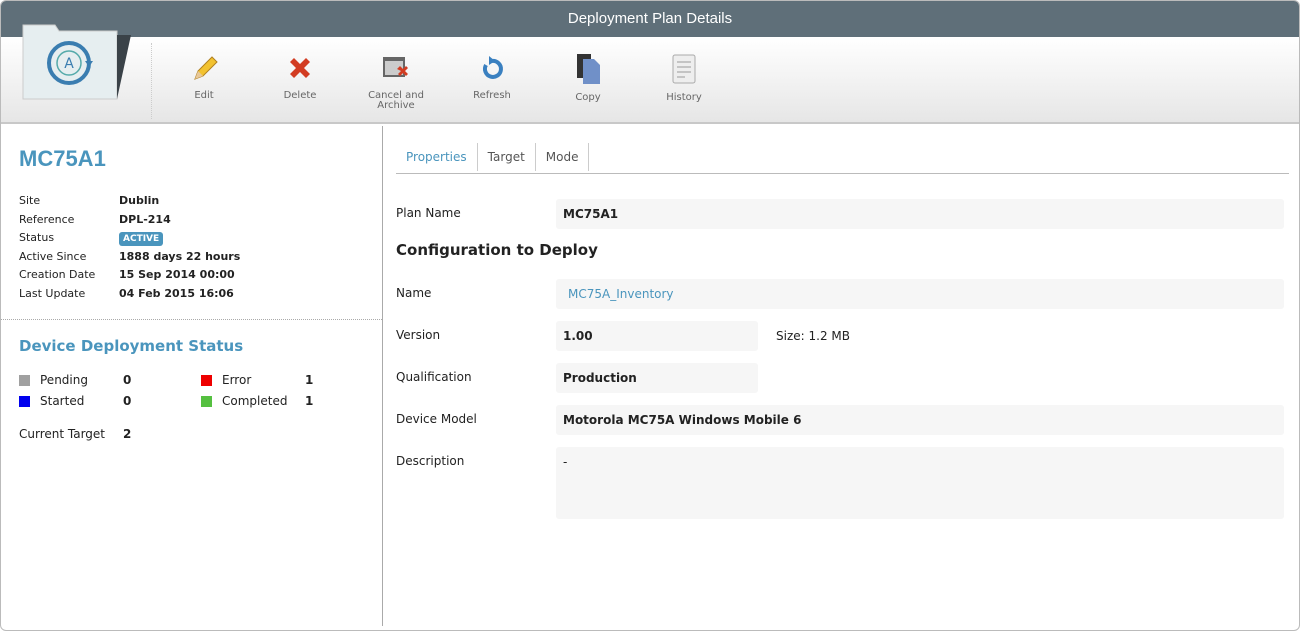 Image resolution: width=1300 pixels, height=631 pixels. What do you see at coordinates (77, 62) in the screenshot?
I see `app-logo-icon: A` at bounding box center [77, 62].